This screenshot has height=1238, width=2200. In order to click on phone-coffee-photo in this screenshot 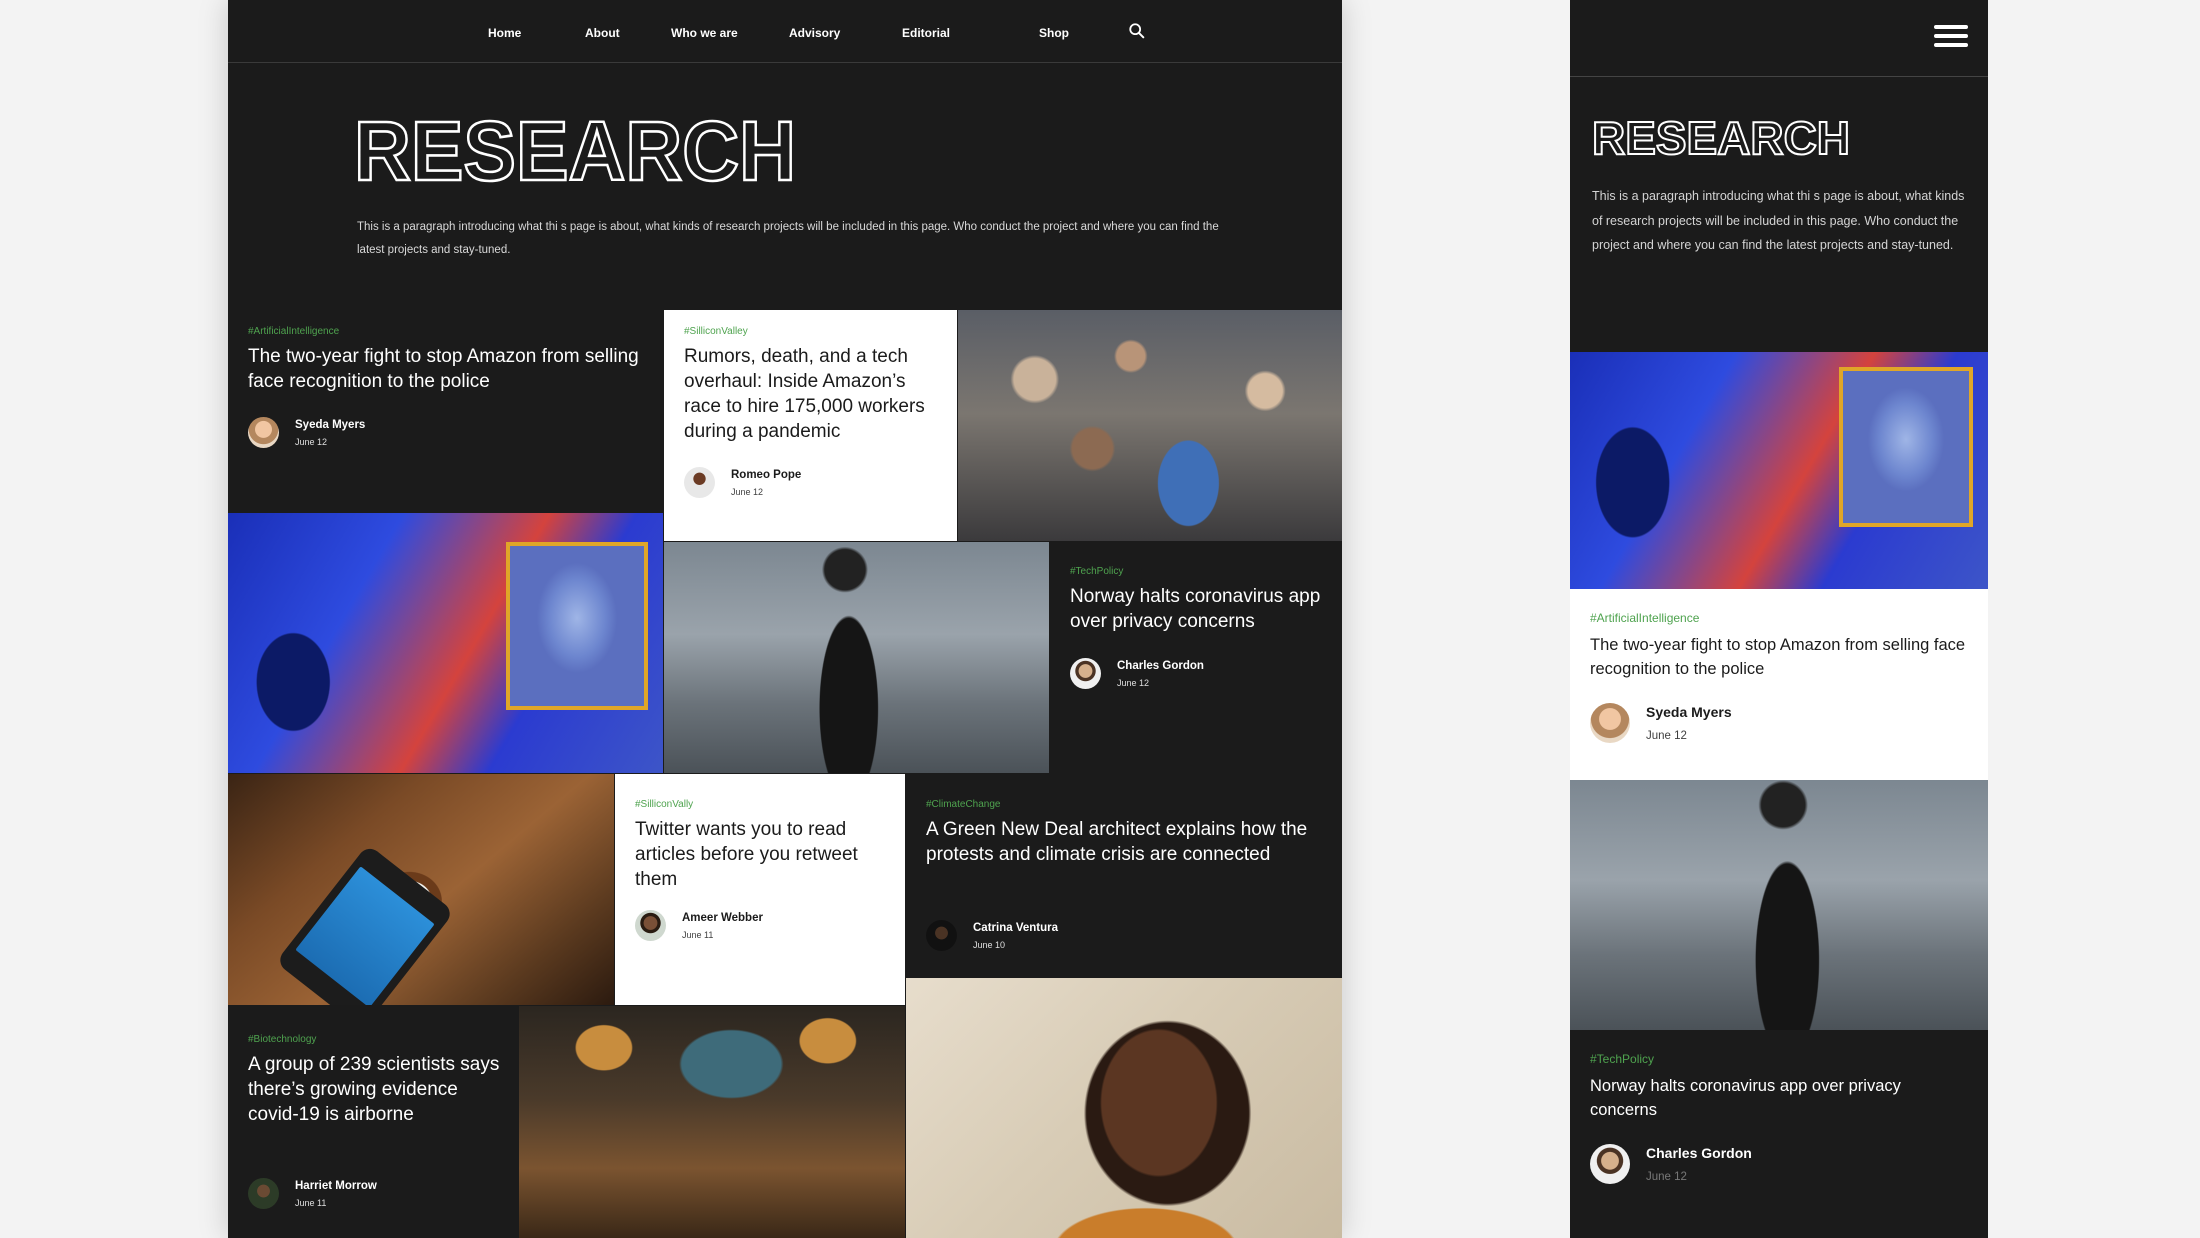, I will do `click(421, 889)`.